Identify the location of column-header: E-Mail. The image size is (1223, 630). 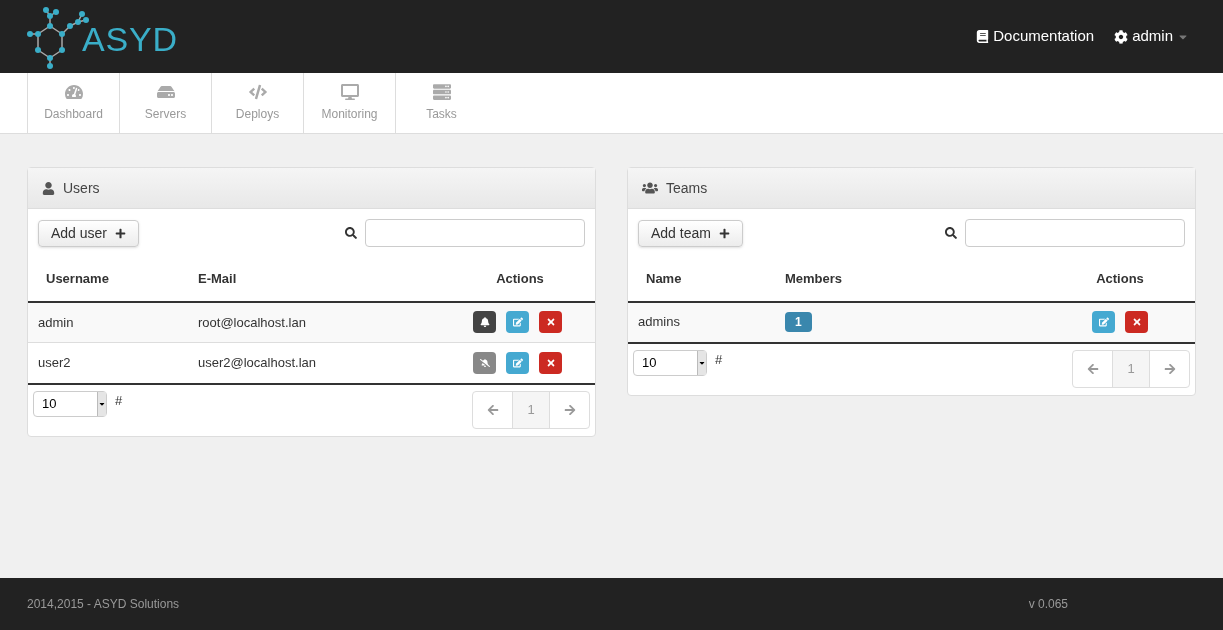
(321, 279).